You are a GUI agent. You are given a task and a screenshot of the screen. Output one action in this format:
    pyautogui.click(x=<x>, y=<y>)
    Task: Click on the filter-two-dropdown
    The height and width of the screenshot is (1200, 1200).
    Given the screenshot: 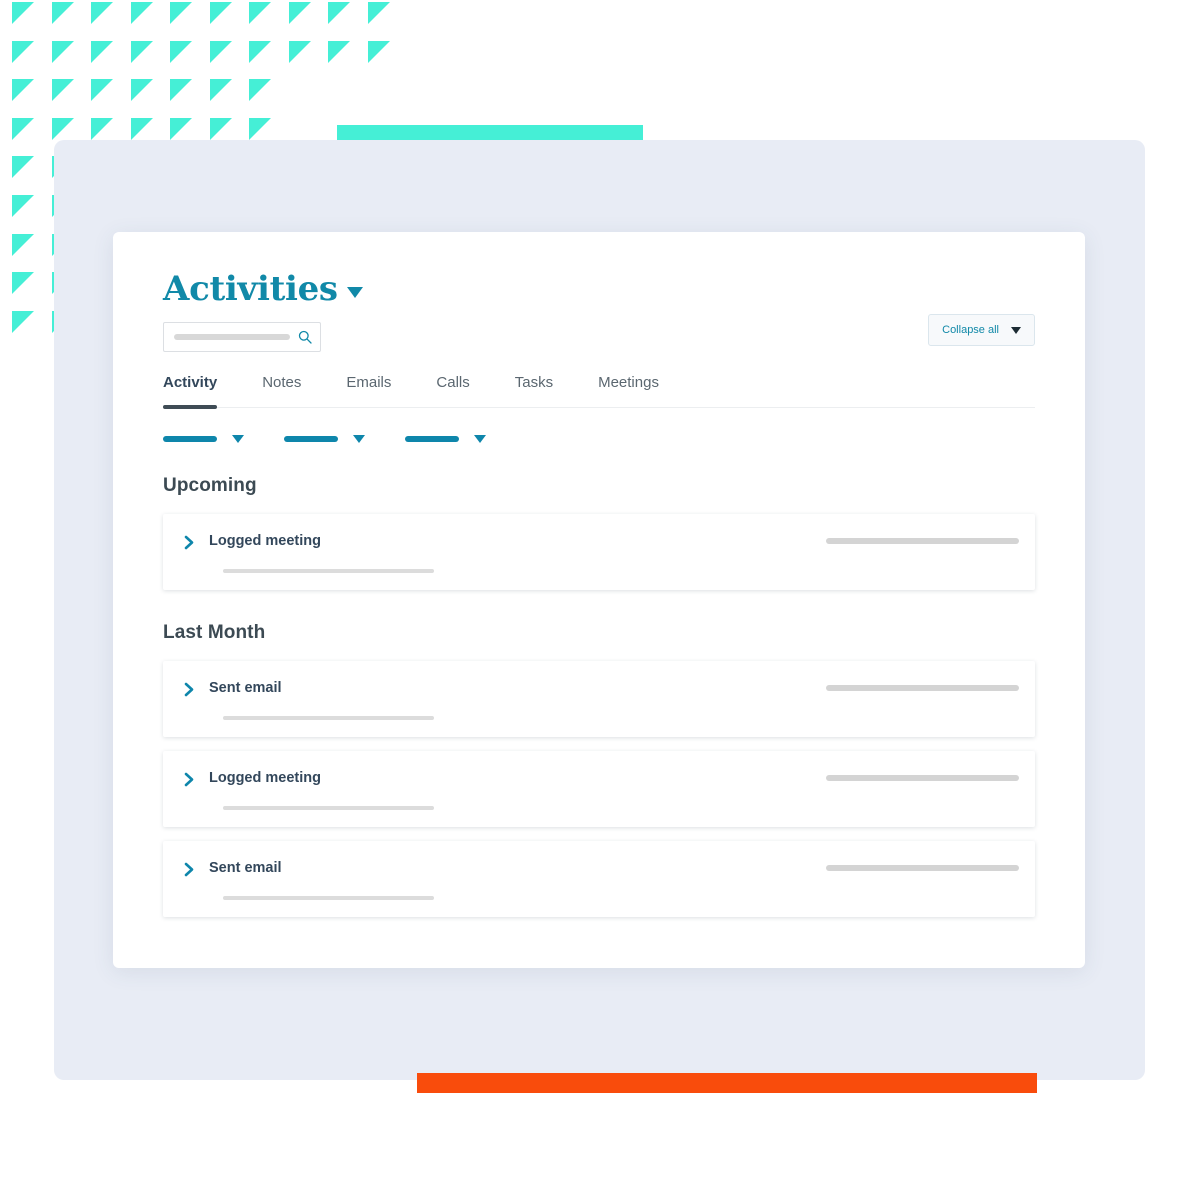 What is the action you would take?
    pyautogui.click(x=324, y=439)
    